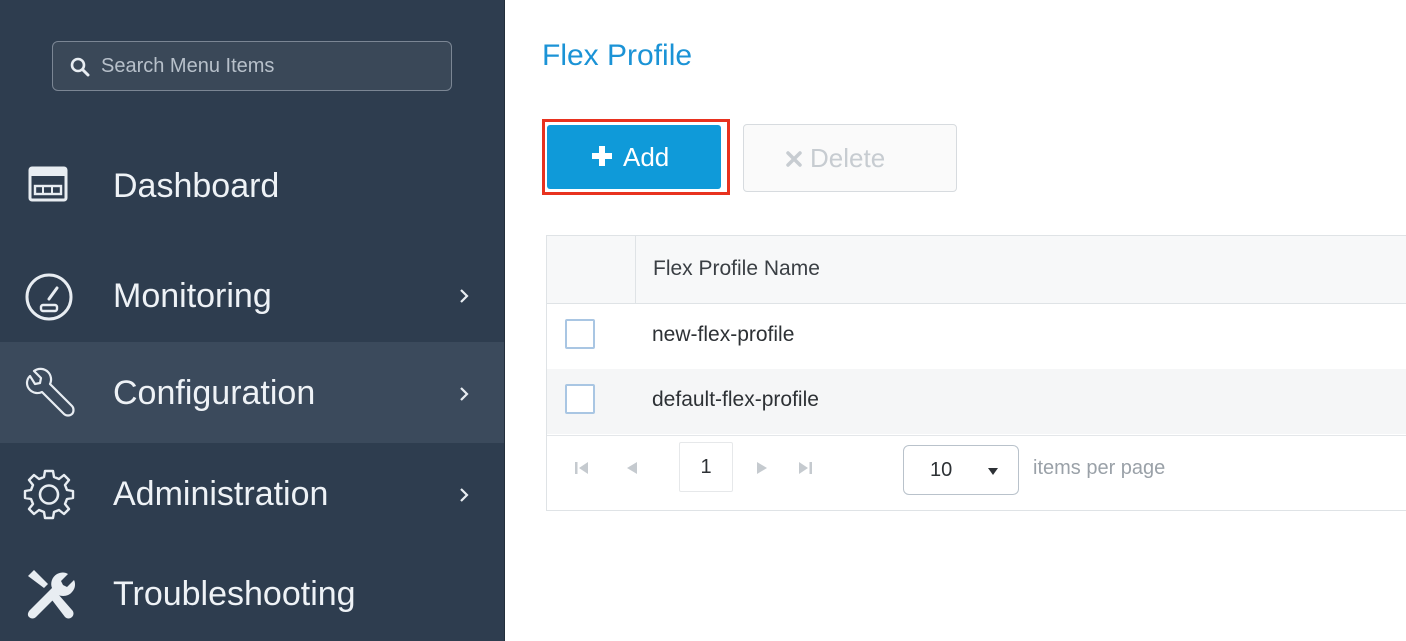 This screenshot has width=1406, height=641. Describe the element at coordinates (635, 269) in the screenshot. I see `column-divider` at that location.